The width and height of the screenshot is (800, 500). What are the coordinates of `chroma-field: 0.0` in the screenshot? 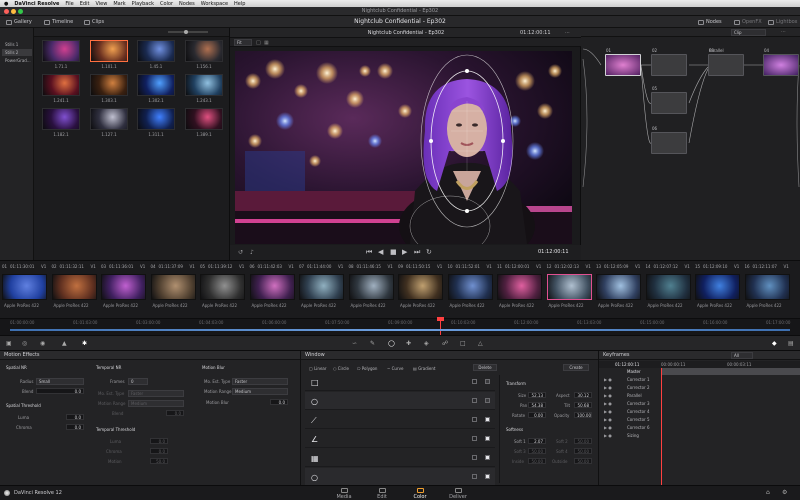 It's located at (75, 427).